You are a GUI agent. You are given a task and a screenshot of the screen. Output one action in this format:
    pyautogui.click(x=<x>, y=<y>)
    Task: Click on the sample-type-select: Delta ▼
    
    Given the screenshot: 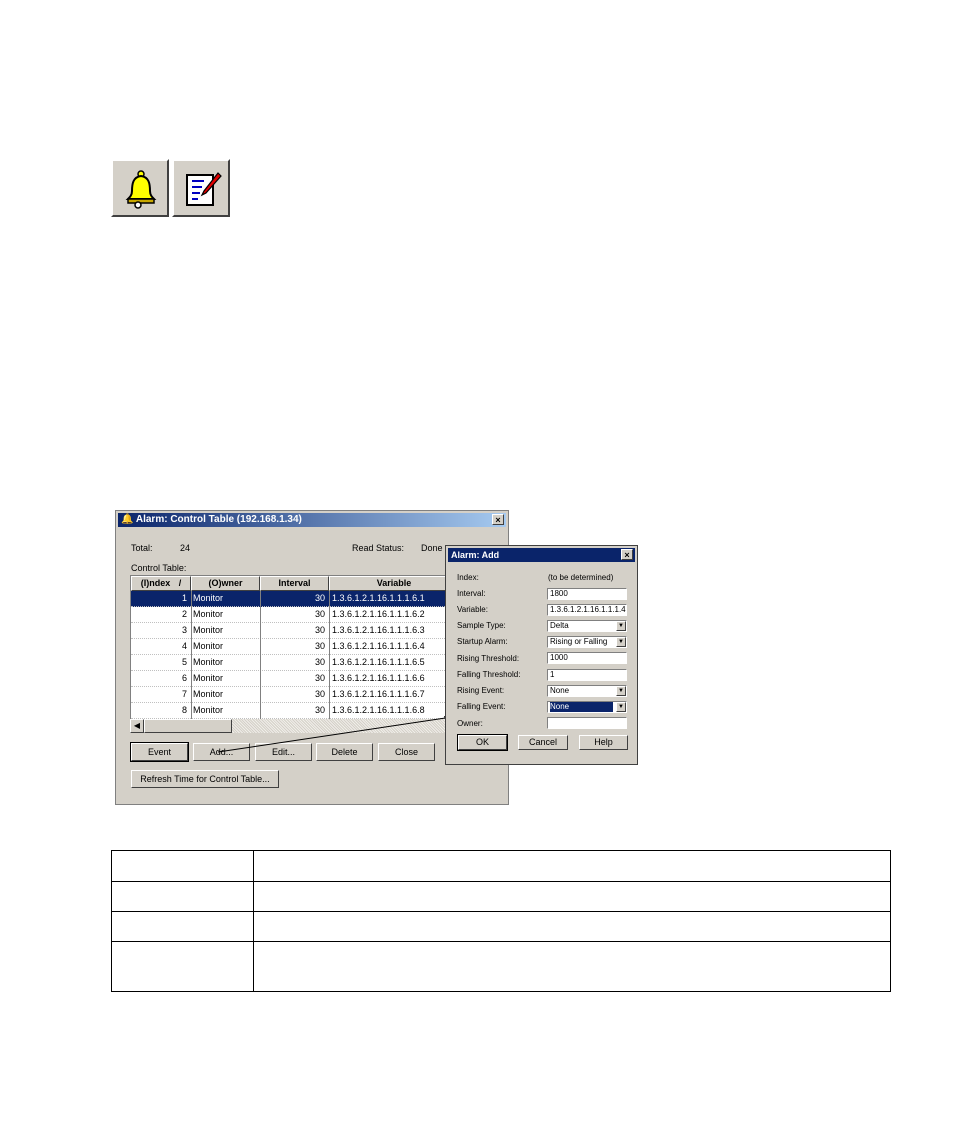 What is the action you would take?
    pyautogui.click(x=587, y=626)
    